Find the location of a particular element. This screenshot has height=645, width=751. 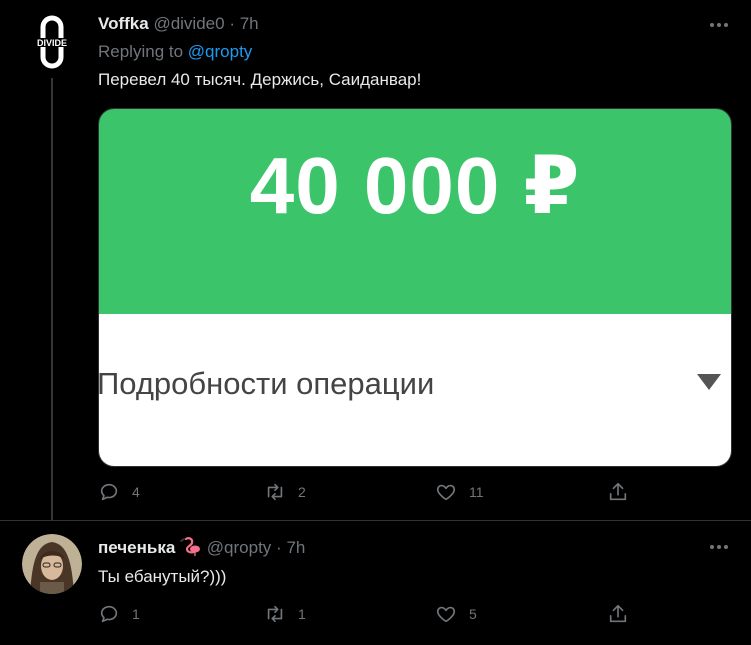

retweet-count: 2 is located at coordinates (302, 492).